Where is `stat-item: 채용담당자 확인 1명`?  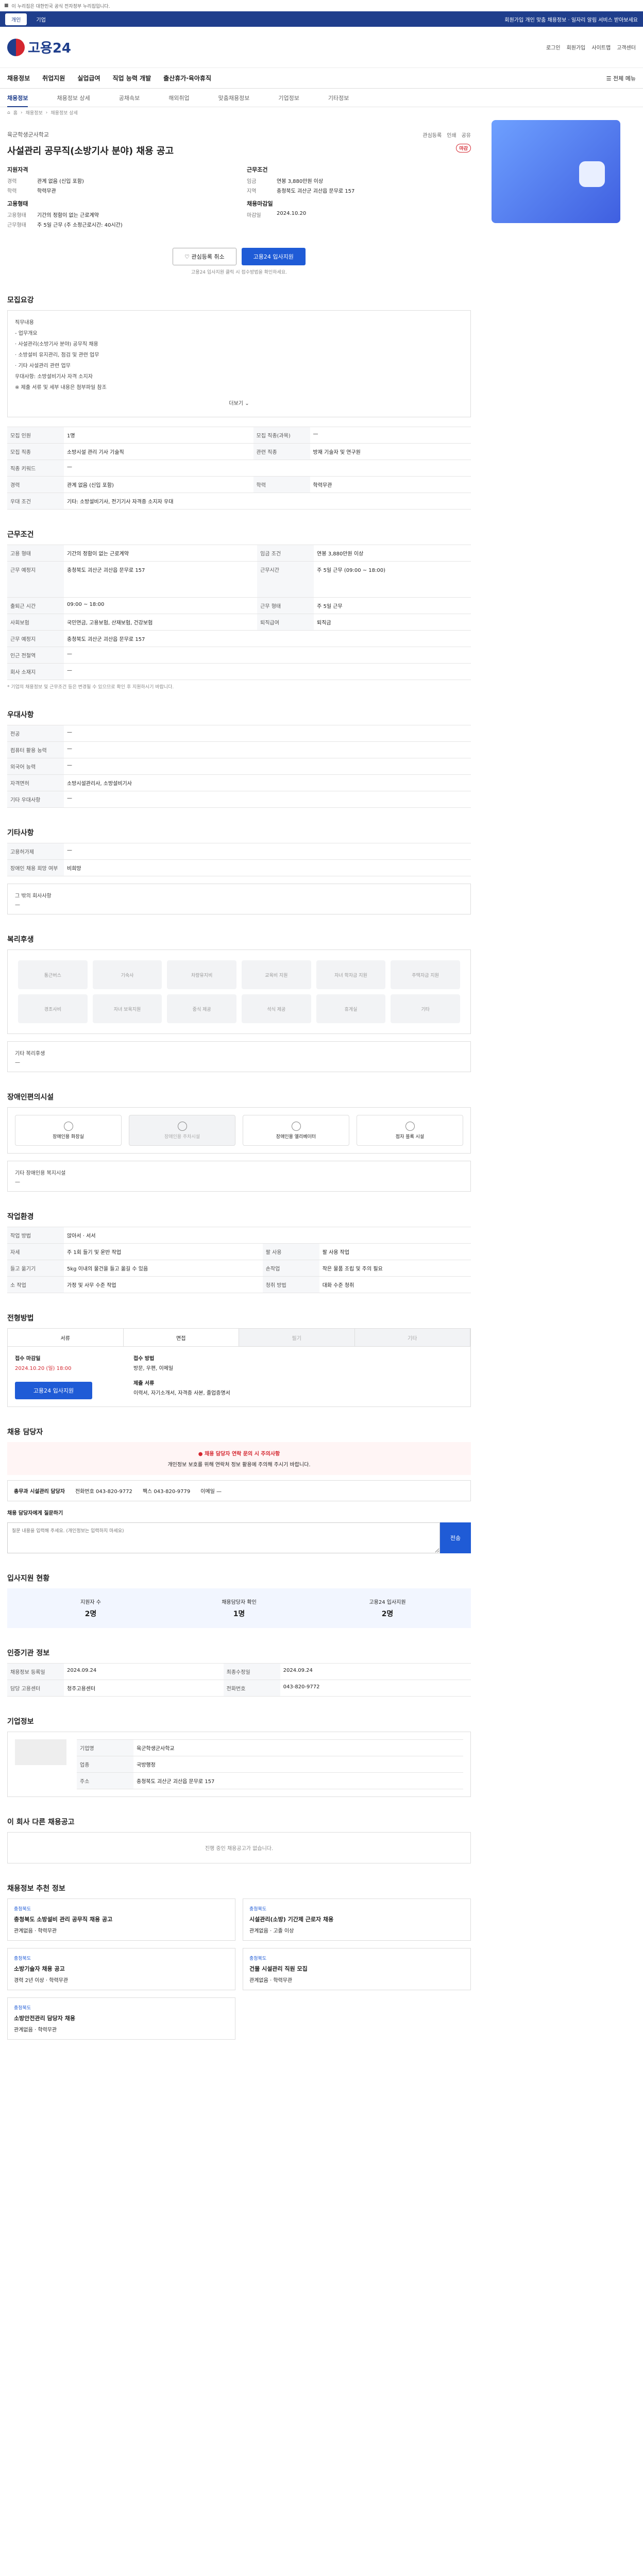
stat-item: 채용담당자 확인 1명 is located at coordinates (239, 1608).